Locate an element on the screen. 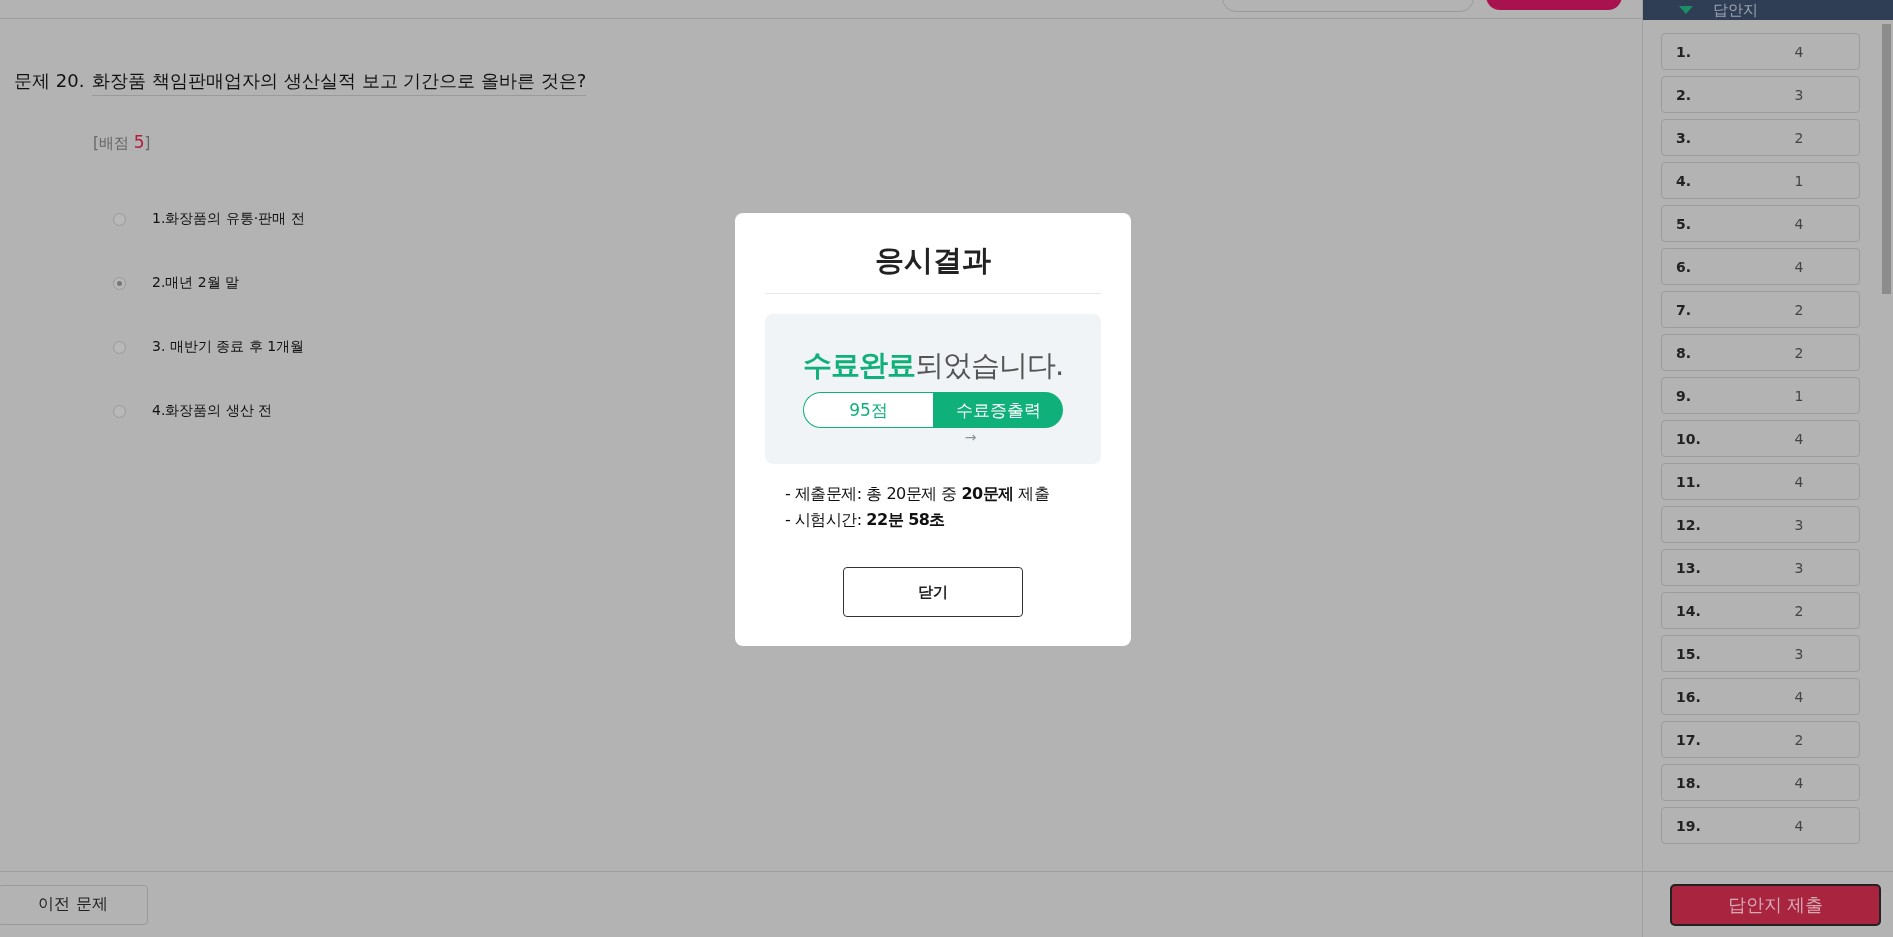 The width and height of the screenshot is (1893, 937). answer-item: 15. 3 is located at coordinates (1760, 653).